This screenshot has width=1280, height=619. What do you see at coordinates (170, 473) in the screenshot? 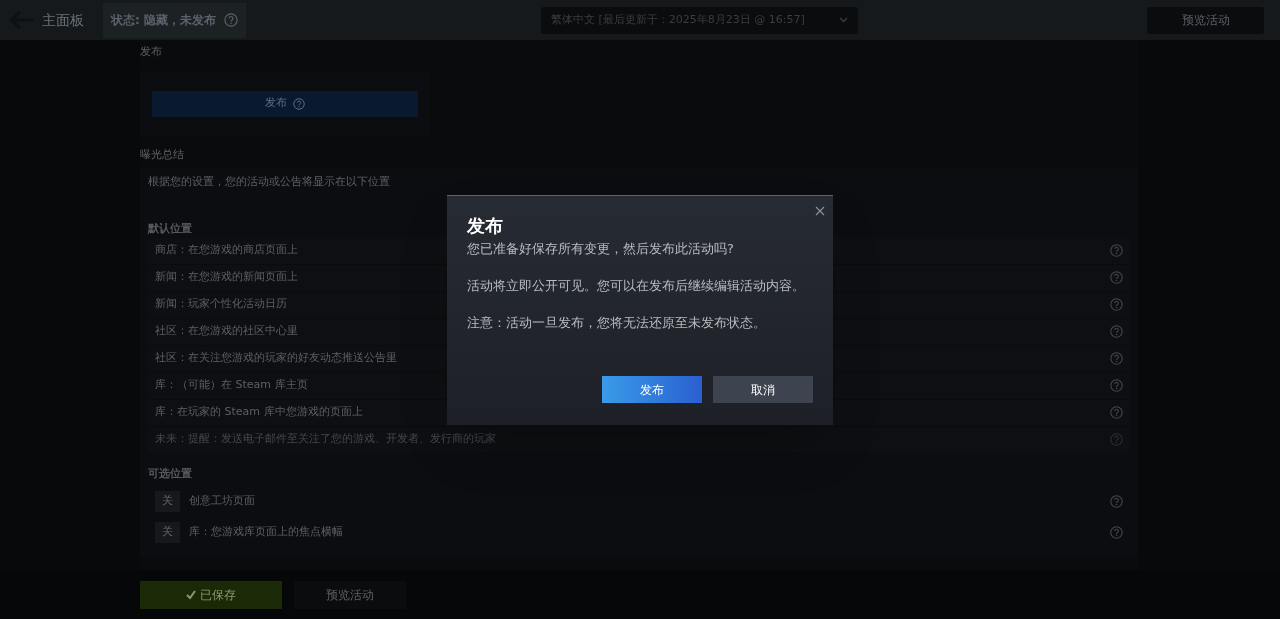
I see `subheading: 可选位置` at bounding box center [170, 473].